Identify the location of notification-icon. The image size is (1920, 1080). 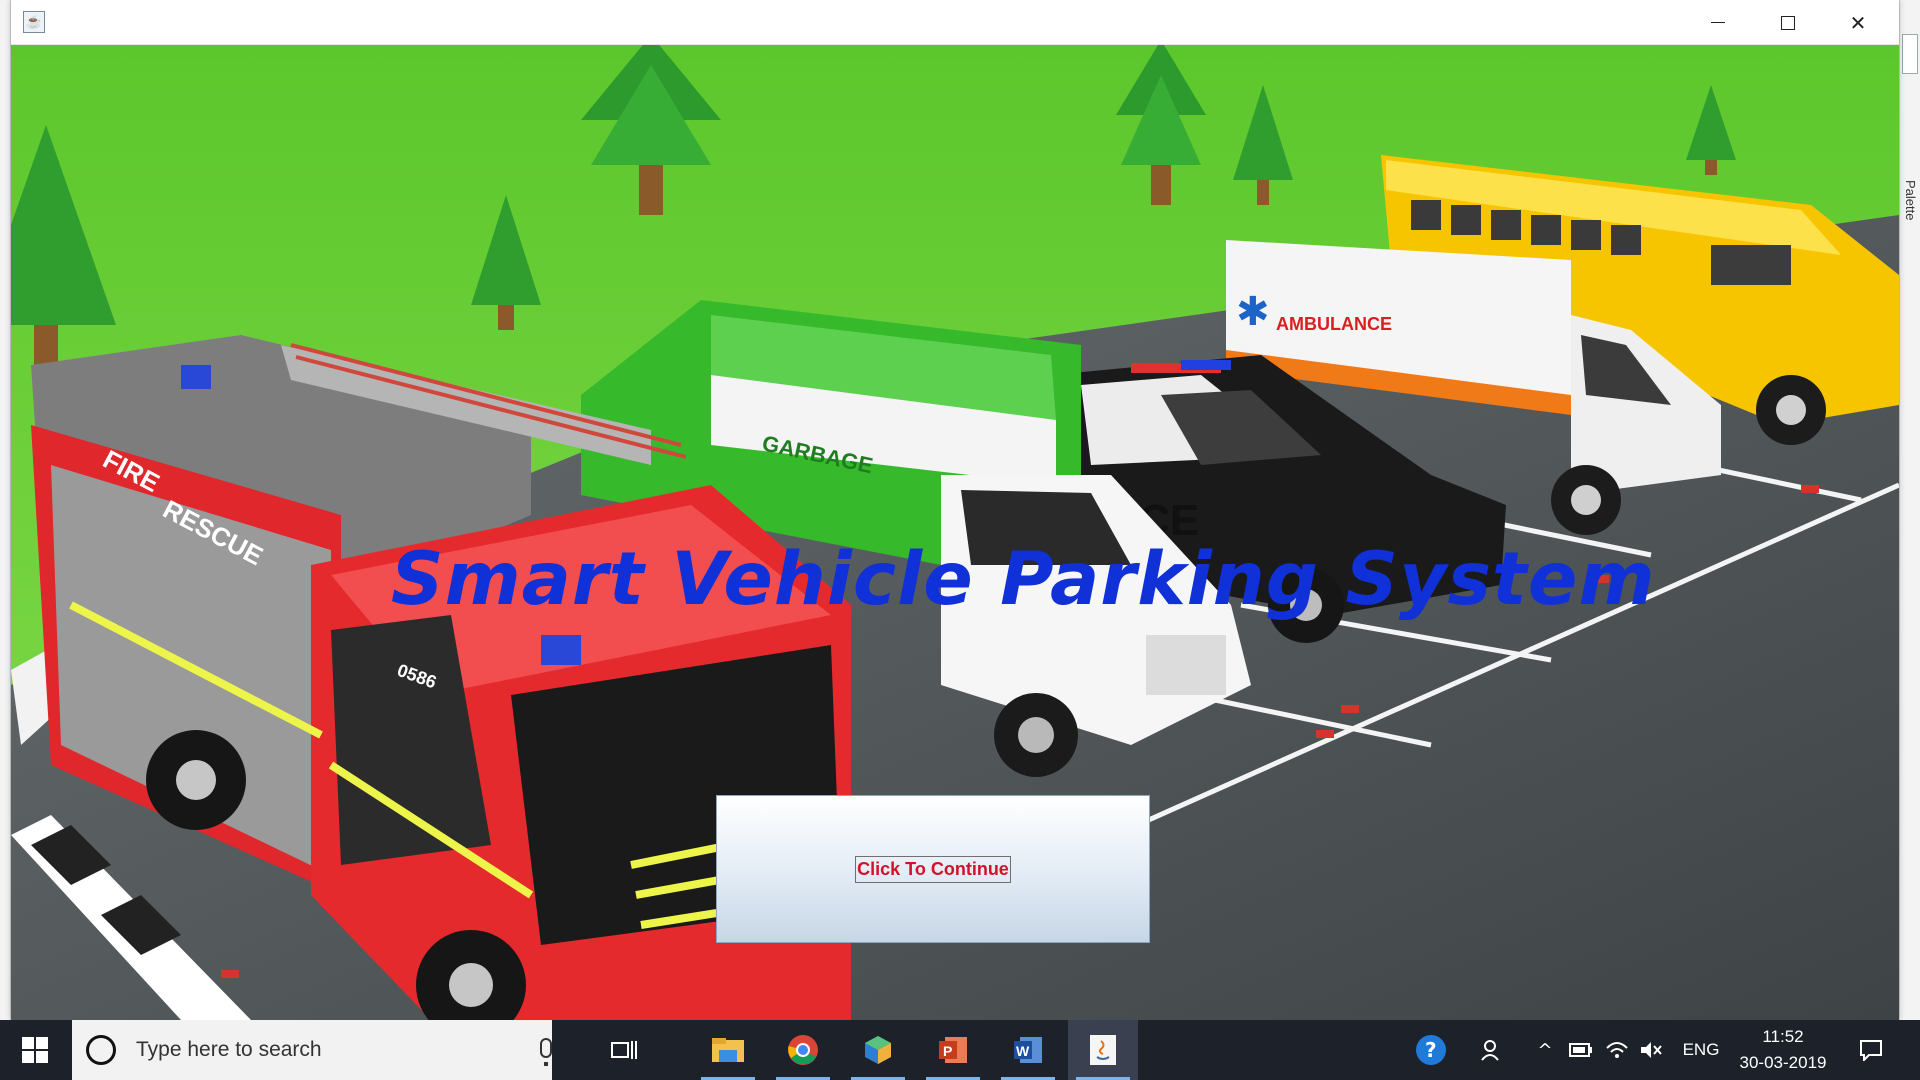
(1871, 1050).